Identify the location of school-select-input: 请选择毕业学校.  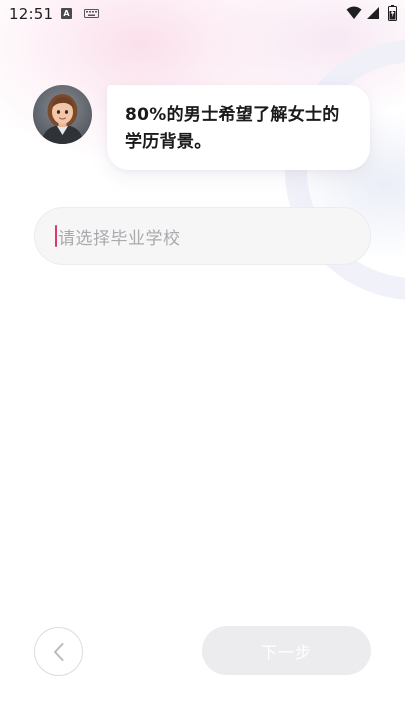
(202, 236).